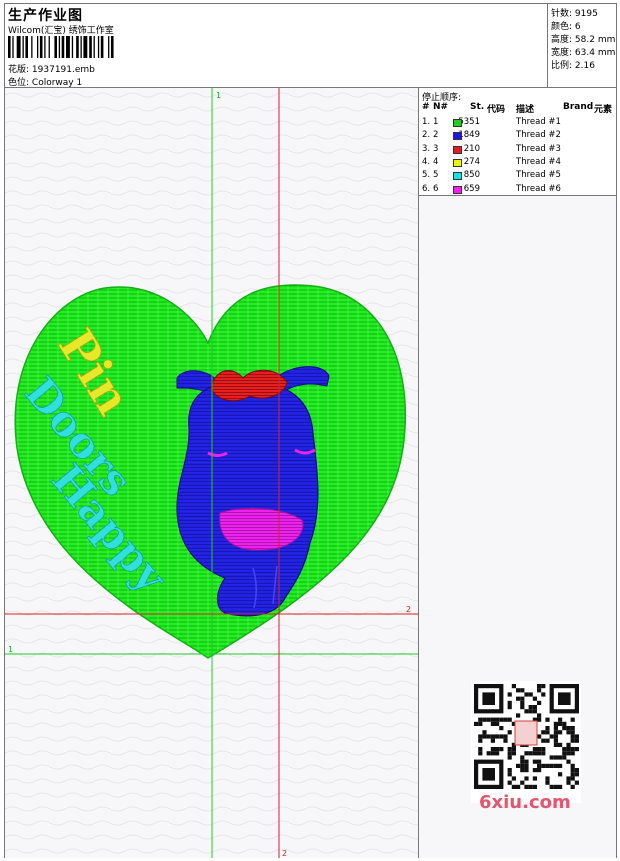  Describe the element at coordinates (574, 14) in the screenshot. I see `stitch-count: 针数: 9195` at that location.